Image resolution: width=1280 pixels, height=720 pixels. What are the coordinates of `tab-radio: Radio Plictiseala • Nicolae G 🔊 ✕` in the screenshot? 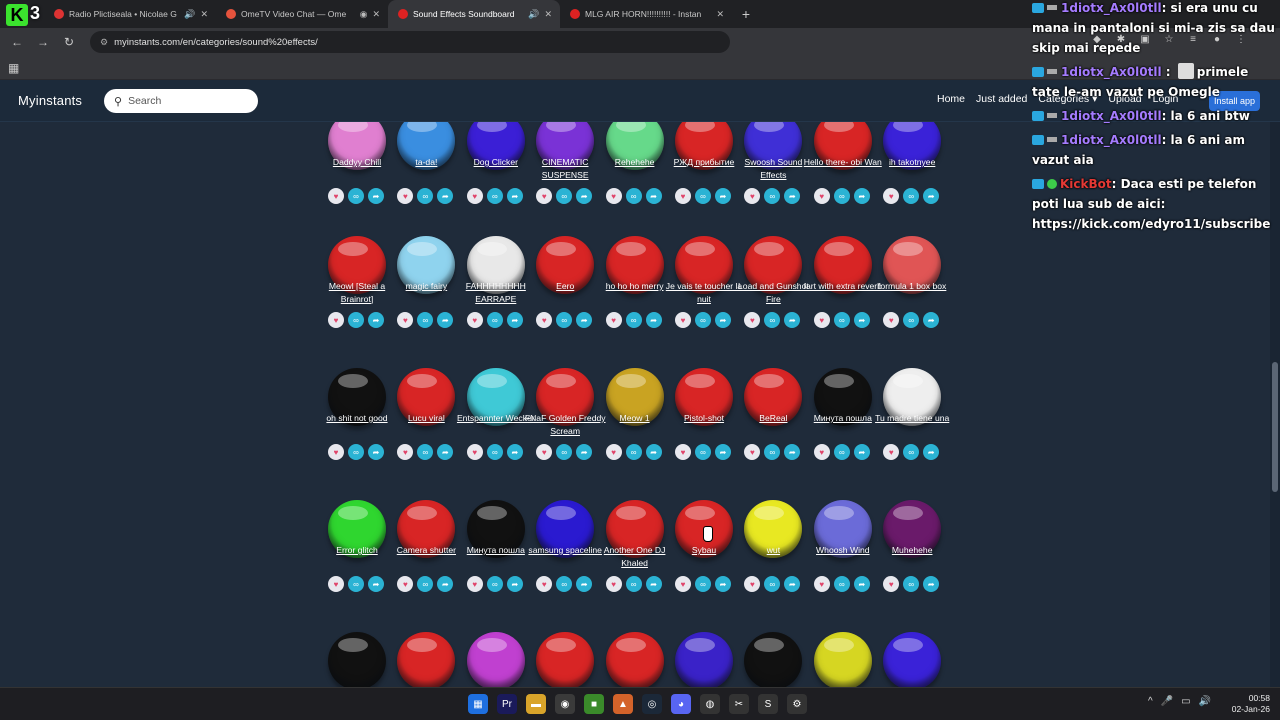 It's located at (130, 14).